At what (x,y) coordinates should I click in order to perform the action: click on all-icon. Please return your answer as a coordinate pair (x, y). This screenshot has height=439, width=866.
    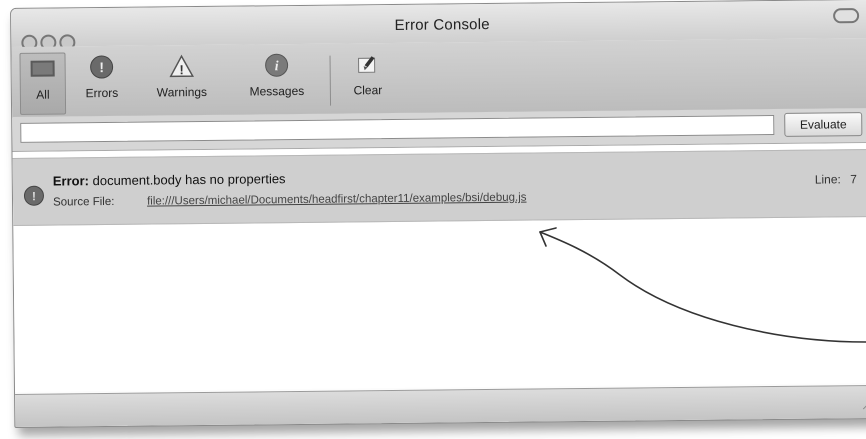
    Looking at the image, I should click on (42, 69).